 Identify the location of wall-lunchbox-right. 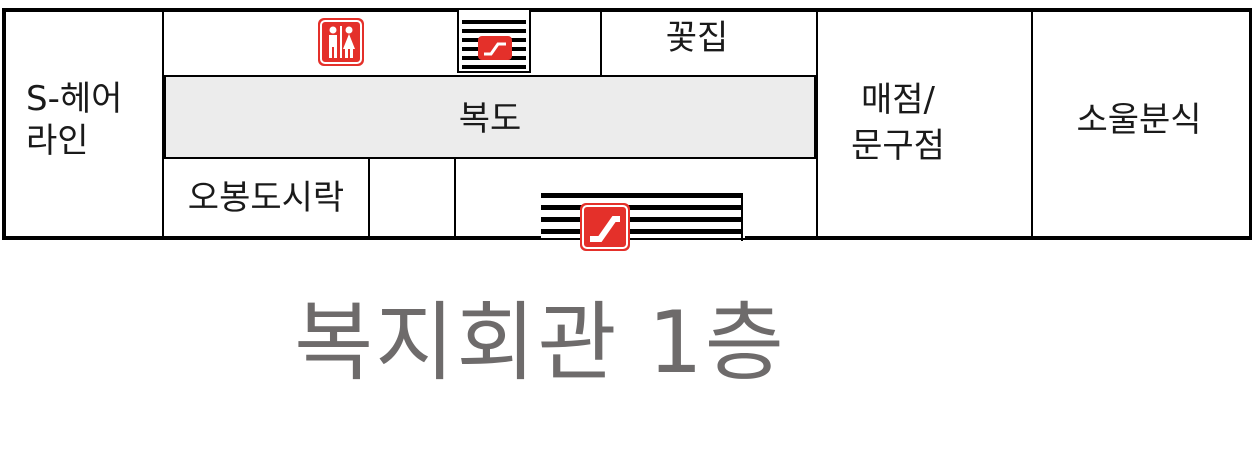
(369, 197).